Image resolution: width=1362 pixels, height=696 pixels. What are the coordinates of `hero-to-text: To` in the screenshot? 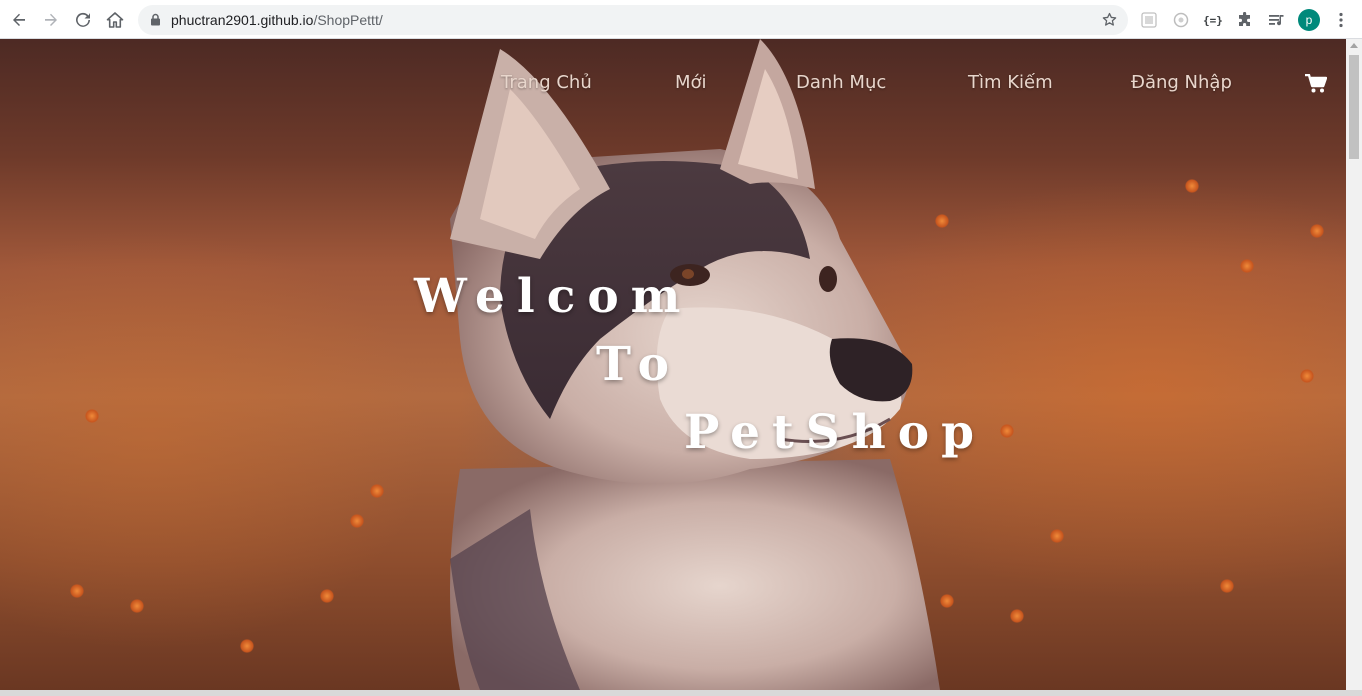 It's located at (638, 364).